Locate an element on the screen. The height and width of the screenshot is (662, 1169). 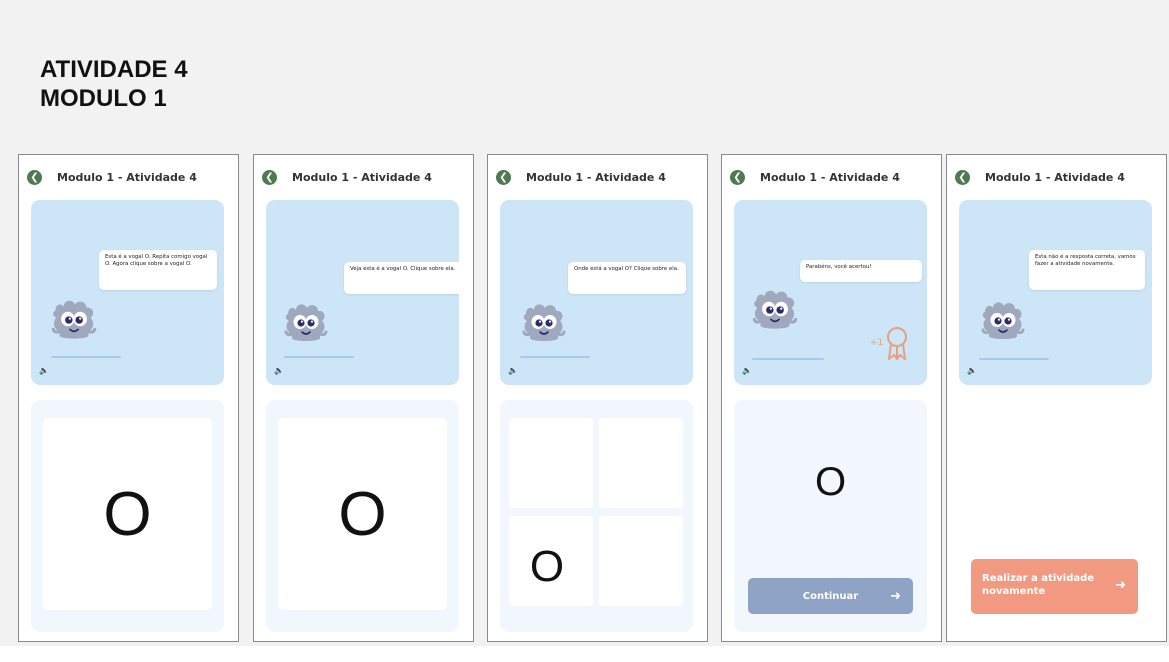
retry-label: Realizar a atividade novamente is located at coordinates (1038, 585).